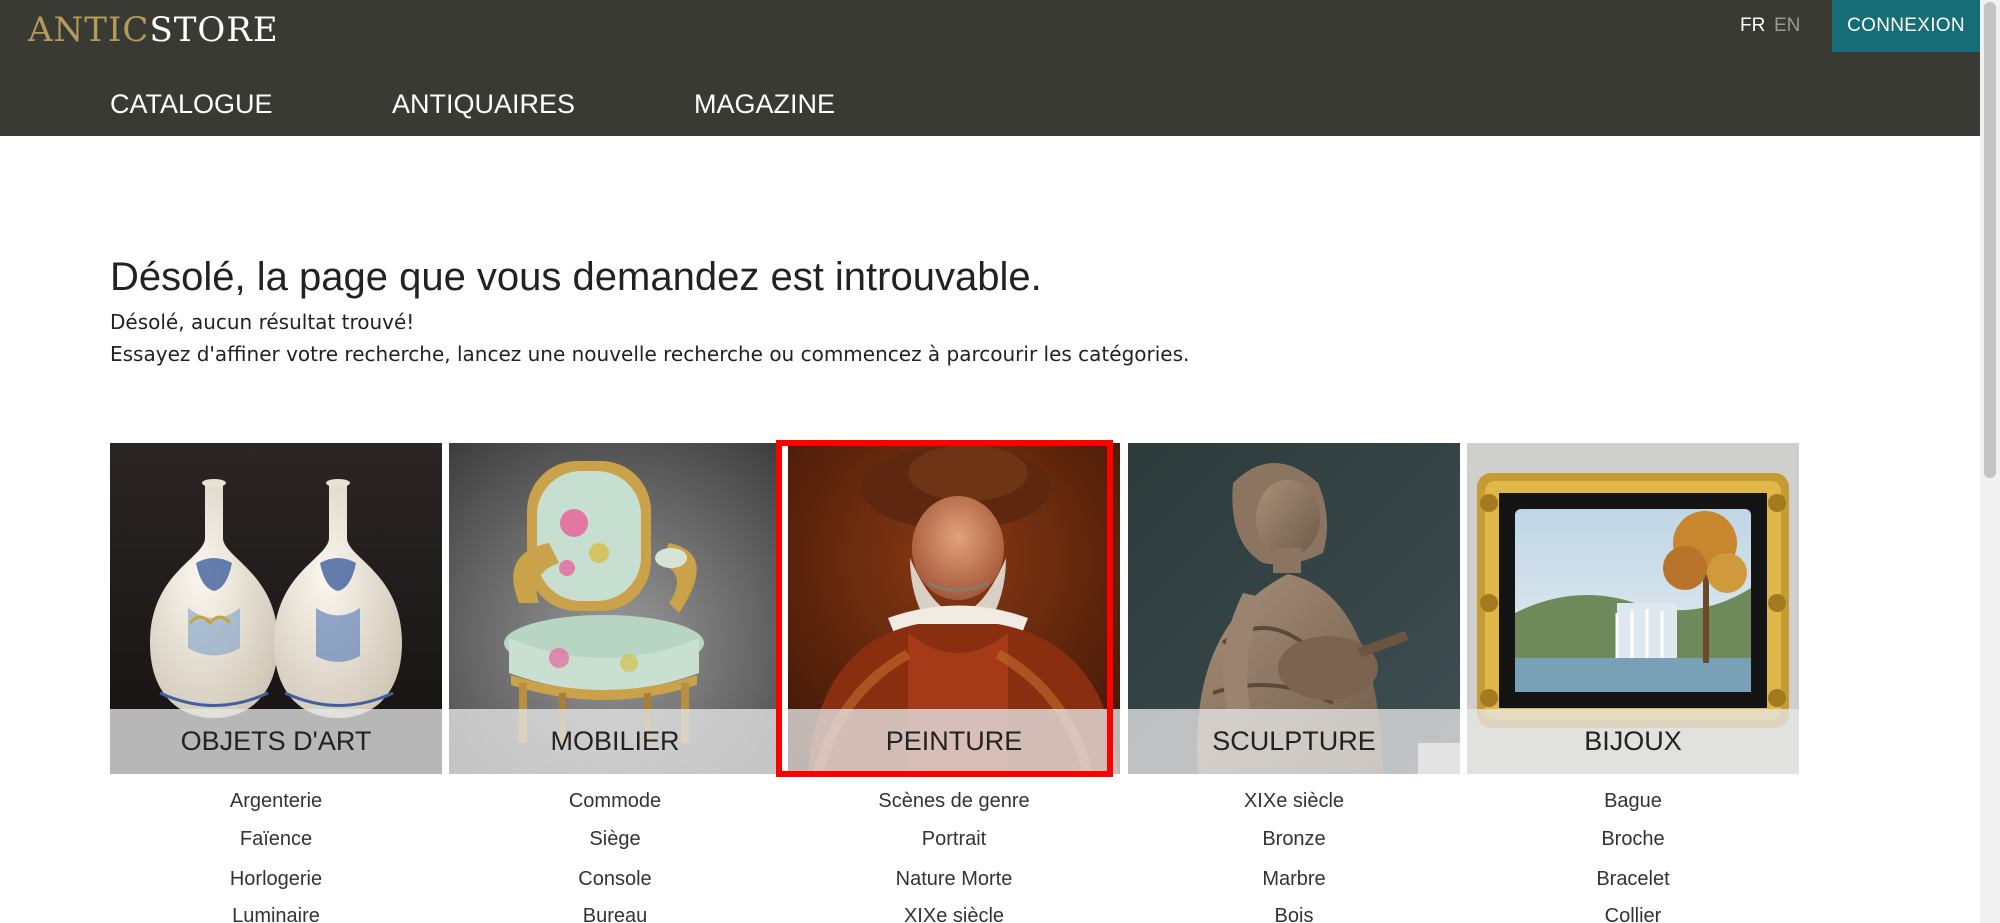 The height and width of the screenshot is (923, 2000). I want to click on nav-catalogue: CATALOGUE, so click(191, 104).